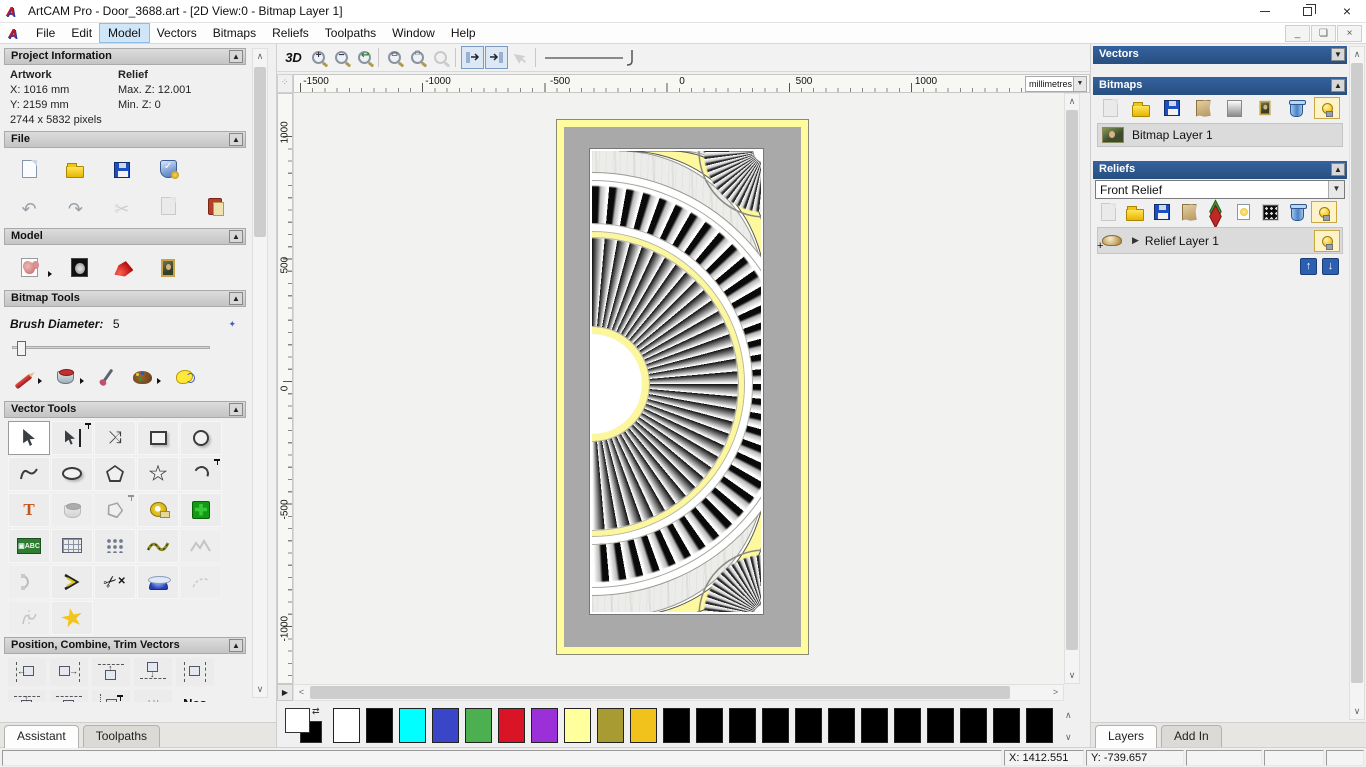 The image size is (1366, 767). Describe the element at coordinates (1055, 84) in the screenshot. I see `units-dropdown: millimetres ▼` at that location.